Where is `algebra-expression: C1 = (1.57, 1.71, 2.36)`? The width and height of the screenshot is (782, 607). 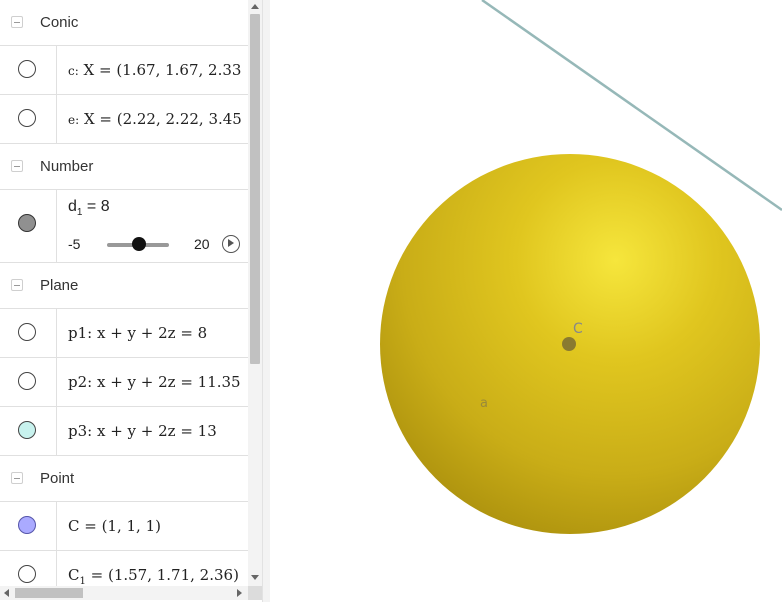
algebra-expression: C1 = (1.57, 1.71, 2.36) is located at coordinates (153, 576).